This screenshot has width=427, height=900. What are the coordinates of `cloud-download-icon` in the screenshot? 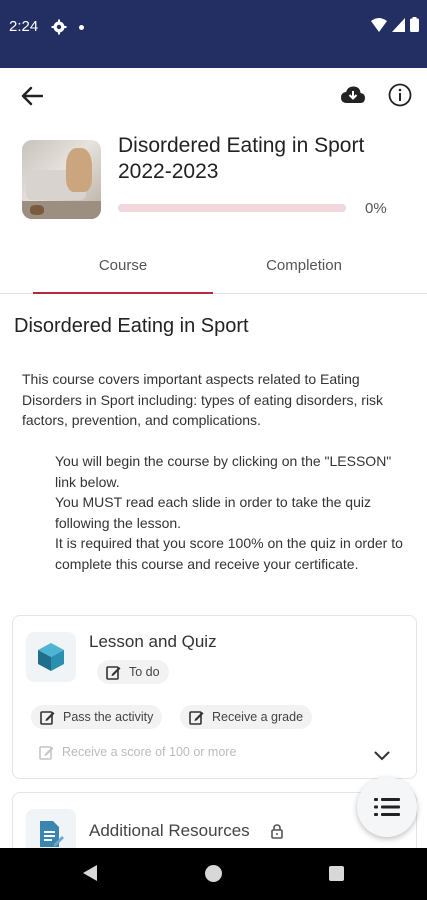 It's located at (353, 94).